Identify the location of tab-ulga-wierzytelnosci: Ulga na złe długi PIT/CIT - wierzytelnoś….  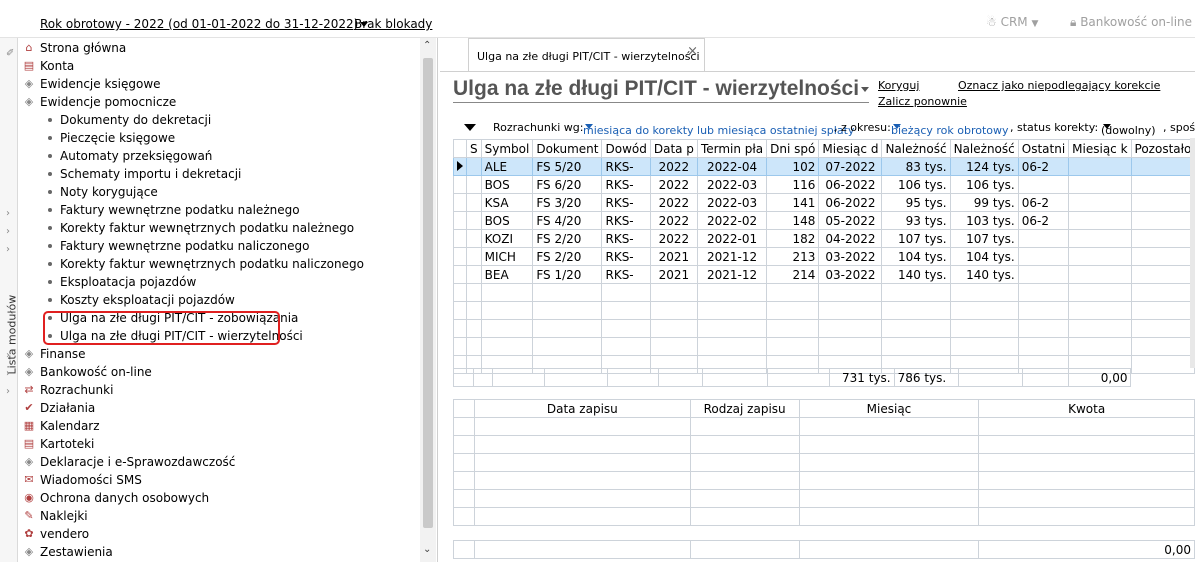
(586, 55).